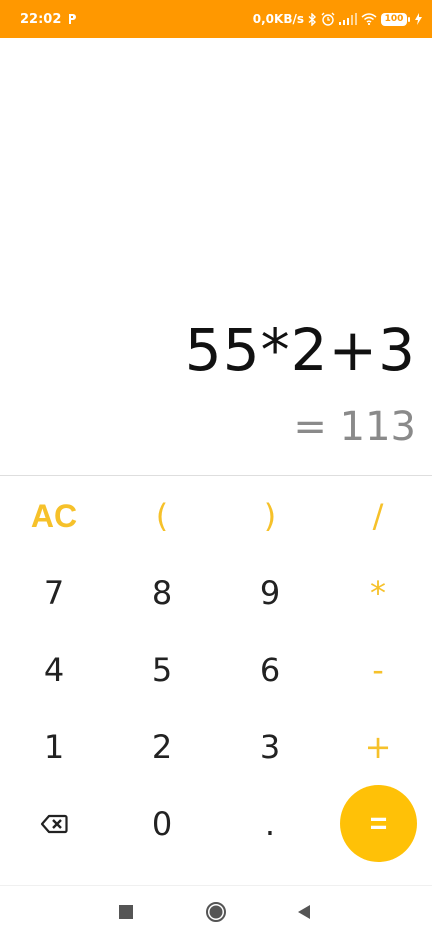 Image resolution: width=432 pixels, height=938 pixels. I want to click on plus-button: +, so click(378, 747).